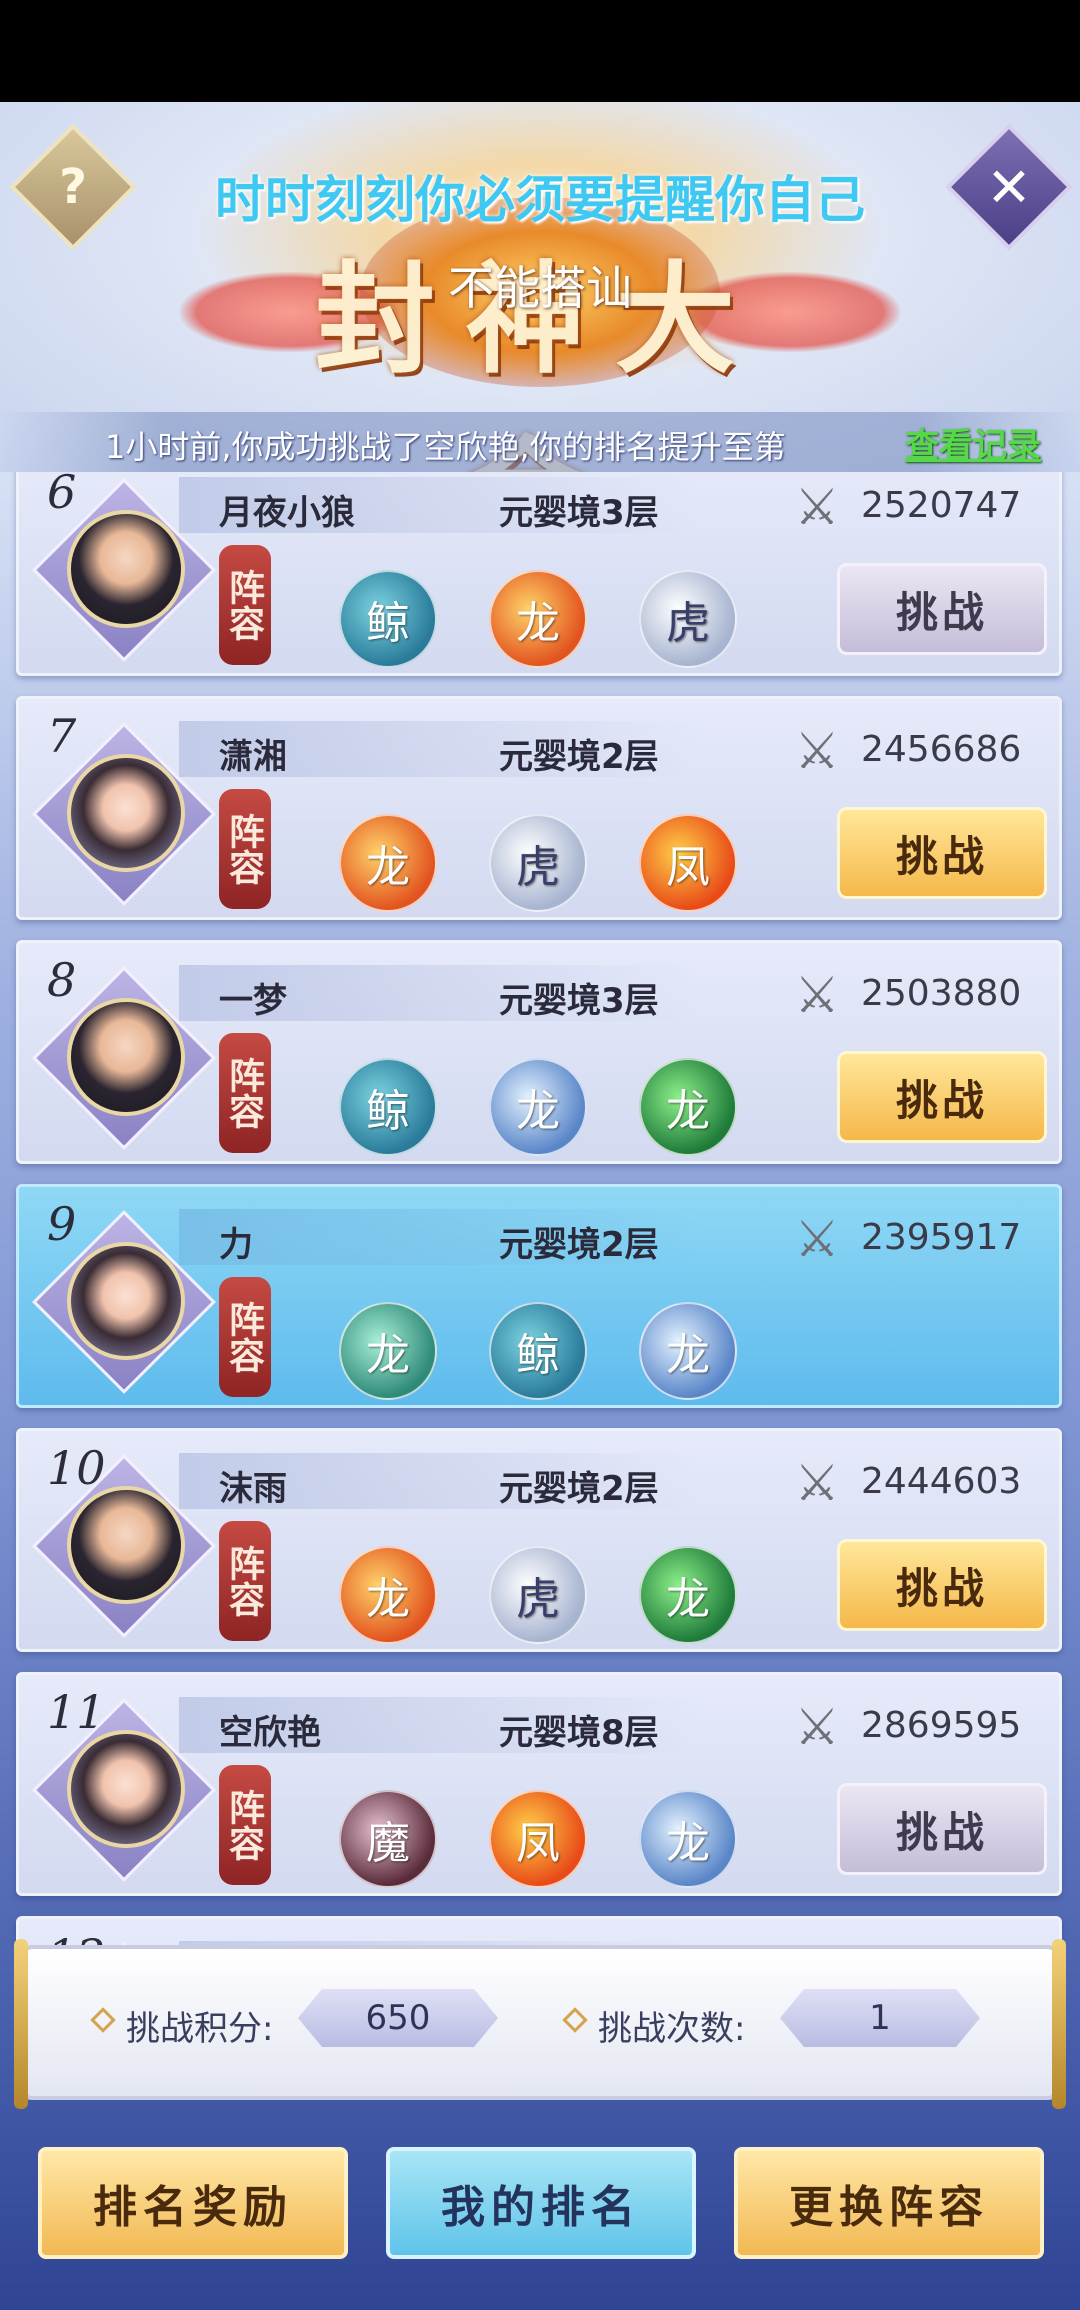 Image resolution: width=1080 pixels, height=2310 pixels. I want to click on challenge-count-label: 挑战次数:, so click(672, 2029).